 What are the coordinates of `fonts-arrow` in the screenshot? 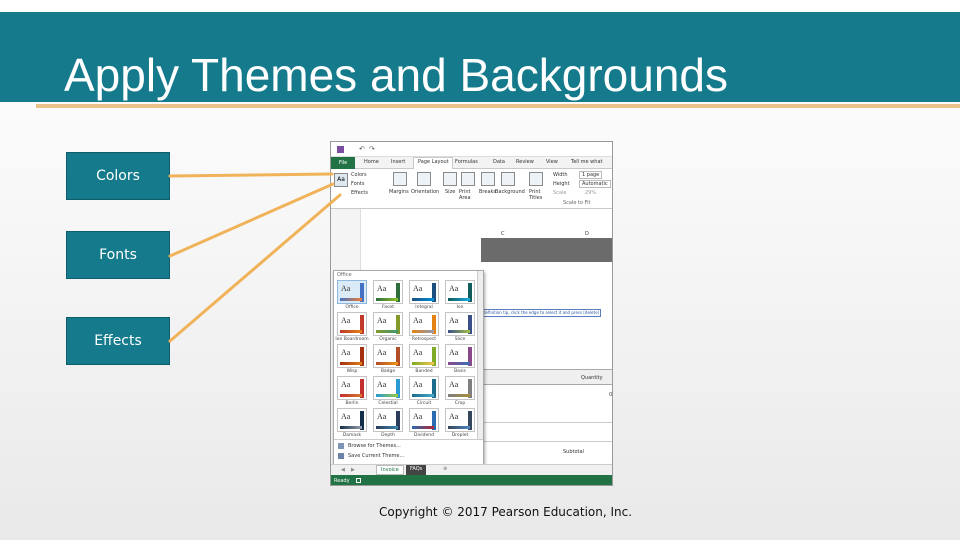 It's located at (251, 220).